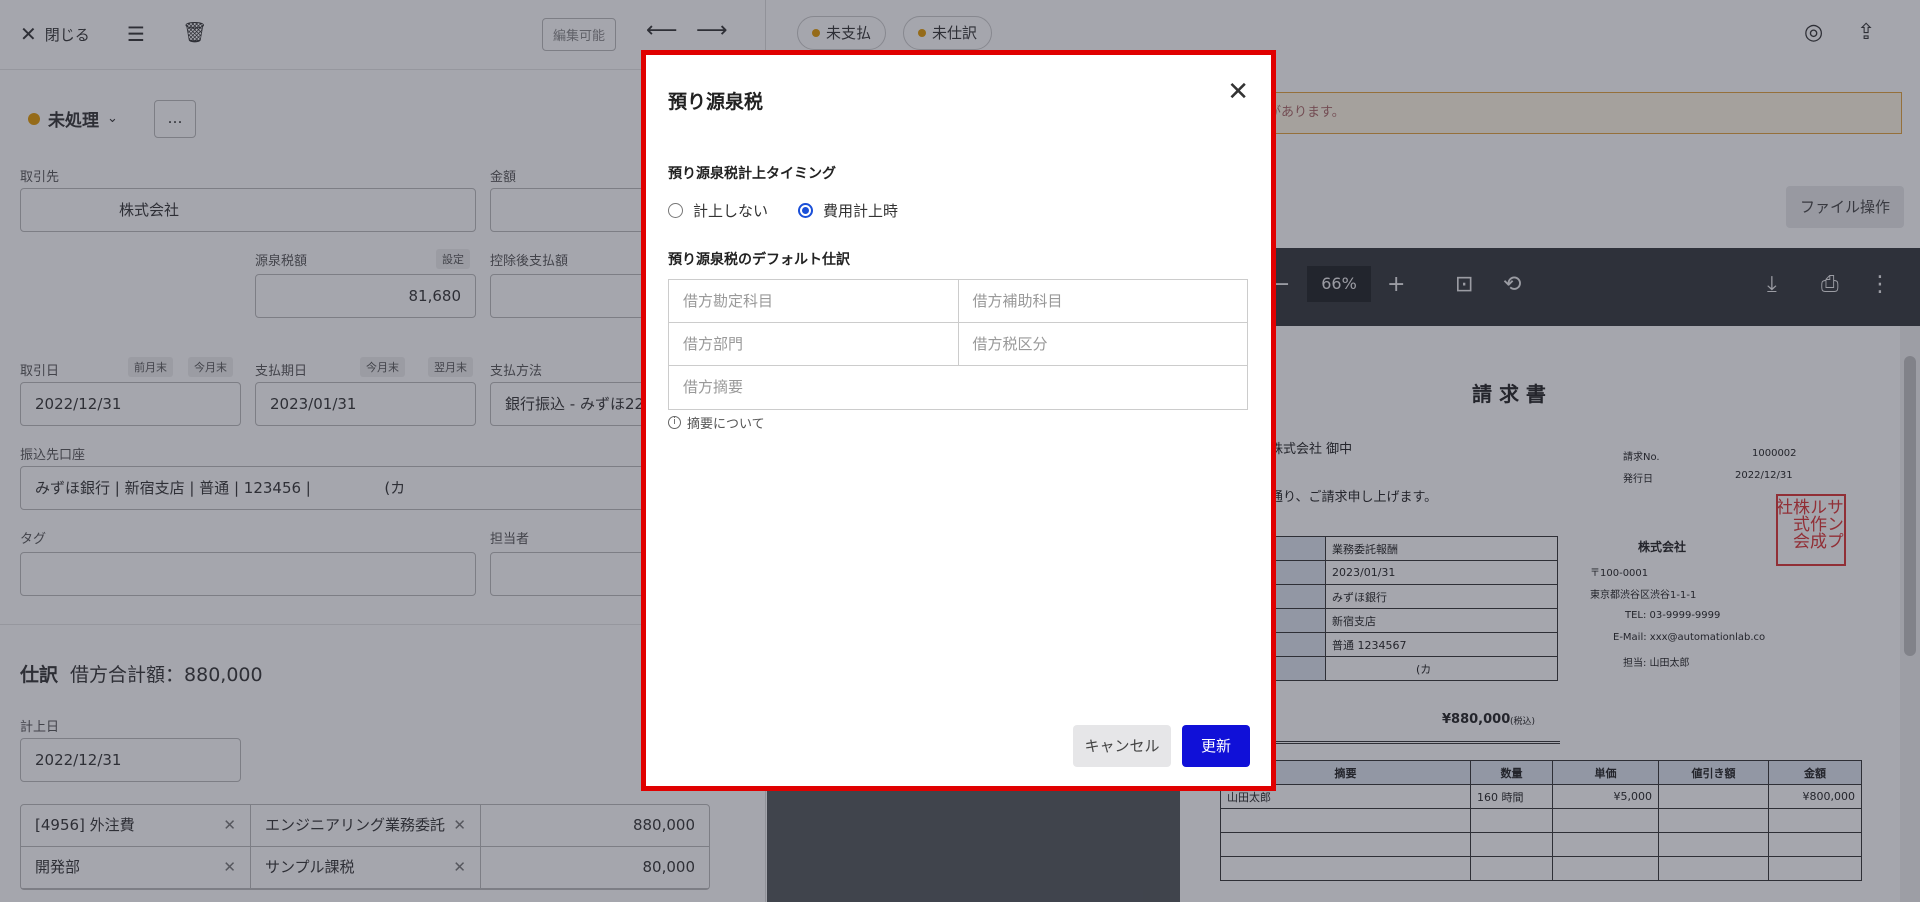  What do you see at coordinates (813, 301) in the screenshot?
I see `debit-account-input: 借方勘定科目` at bounding box center [813, 301].